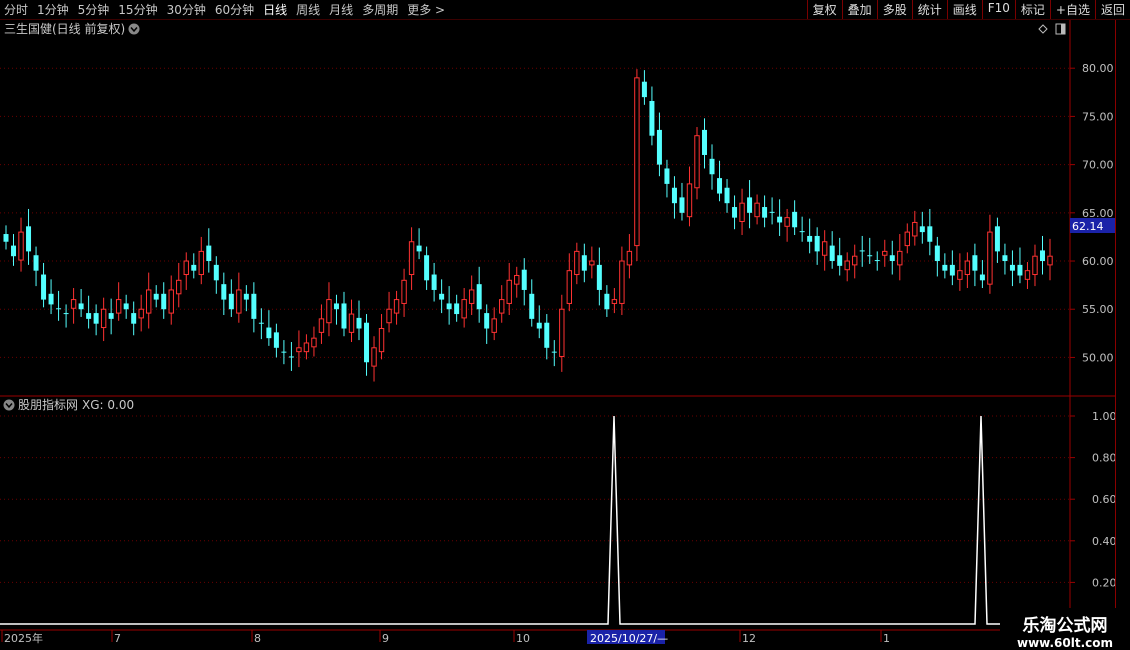 The height and width of the screenshot is (650, 1130). What do you see at coordinates (1098, 68) in the screenshot?
I see `price-tick-label: 80.00` at bounding box center [1098, 68].